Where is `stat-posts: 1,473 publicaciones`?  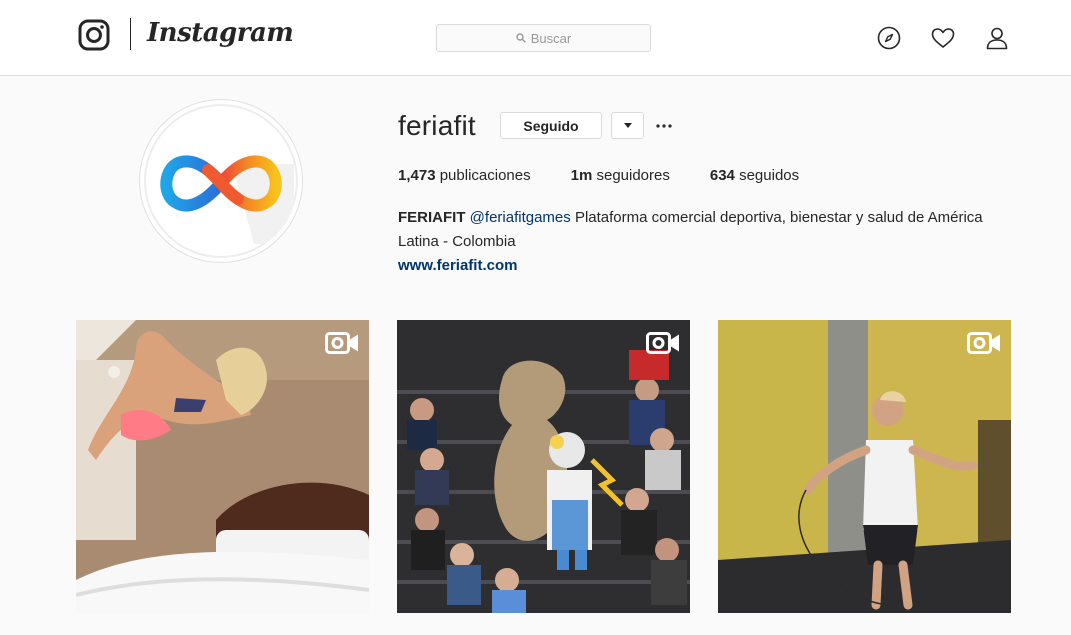
stat-posts: 1,473 publicaciones is located at coordinates (464, 175).